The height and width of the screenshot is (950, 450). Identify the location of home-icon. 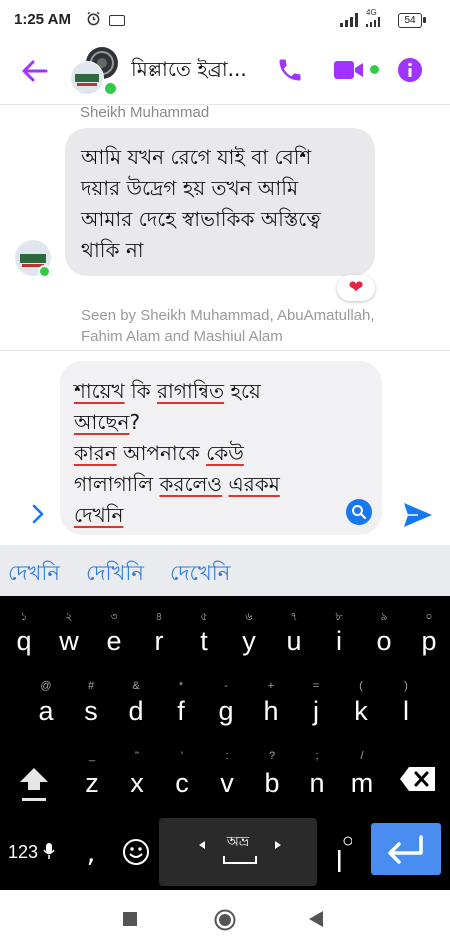
(225, 920).